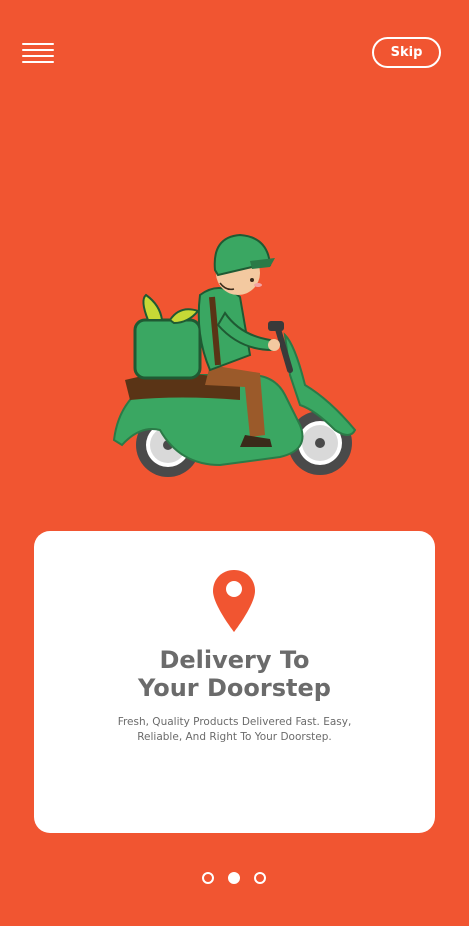  I want to click on pagination-dots, so click(237, 879).